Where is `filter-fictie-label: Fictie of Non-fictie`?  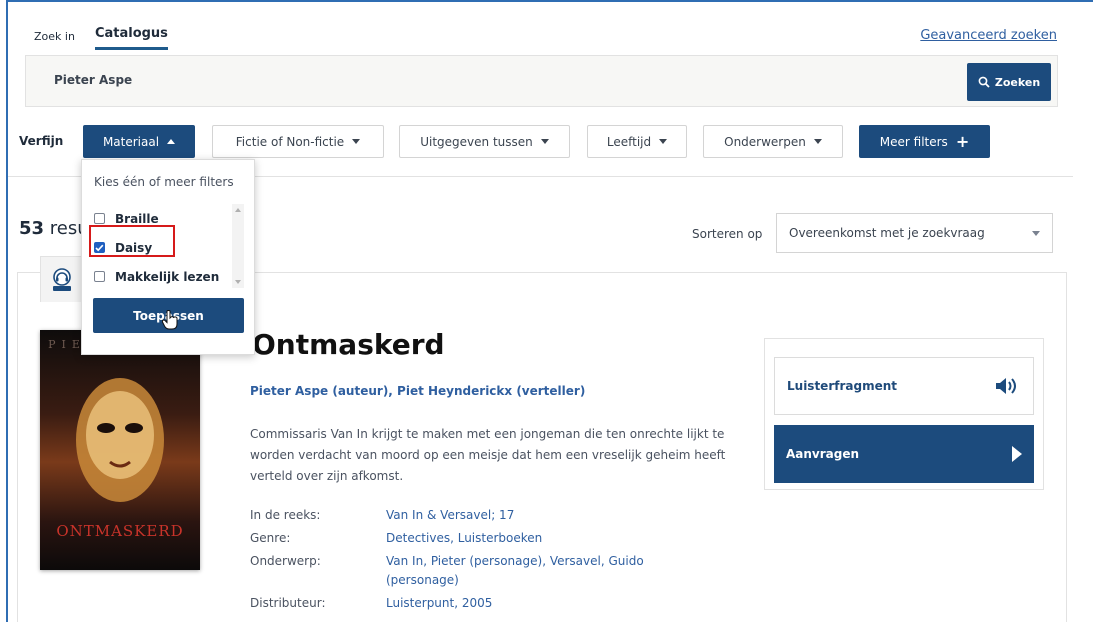 filter-fictie-label: Fictie of Non-fictie is located at coordinates (290, 141).